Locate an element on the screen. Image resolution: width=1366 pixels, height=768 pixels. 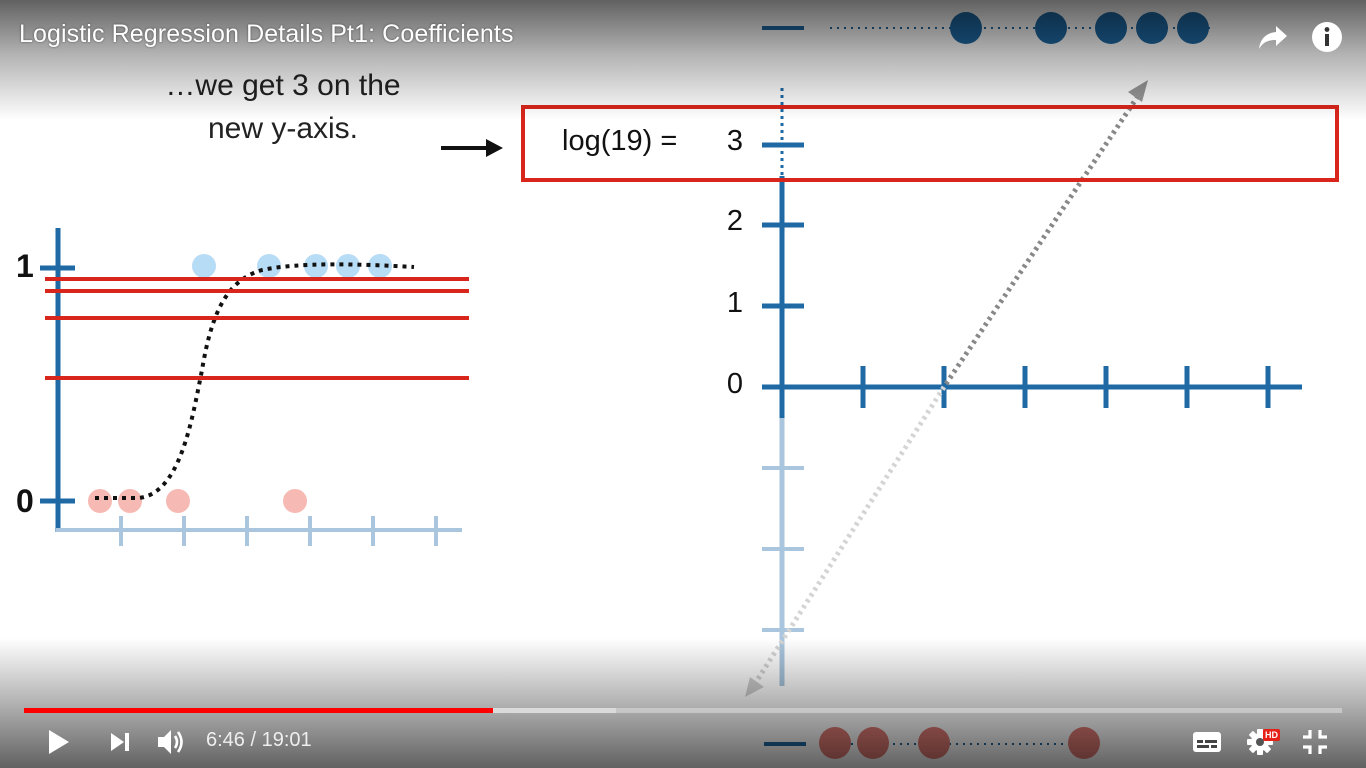
share-button is located at coordinates (1273, 37).